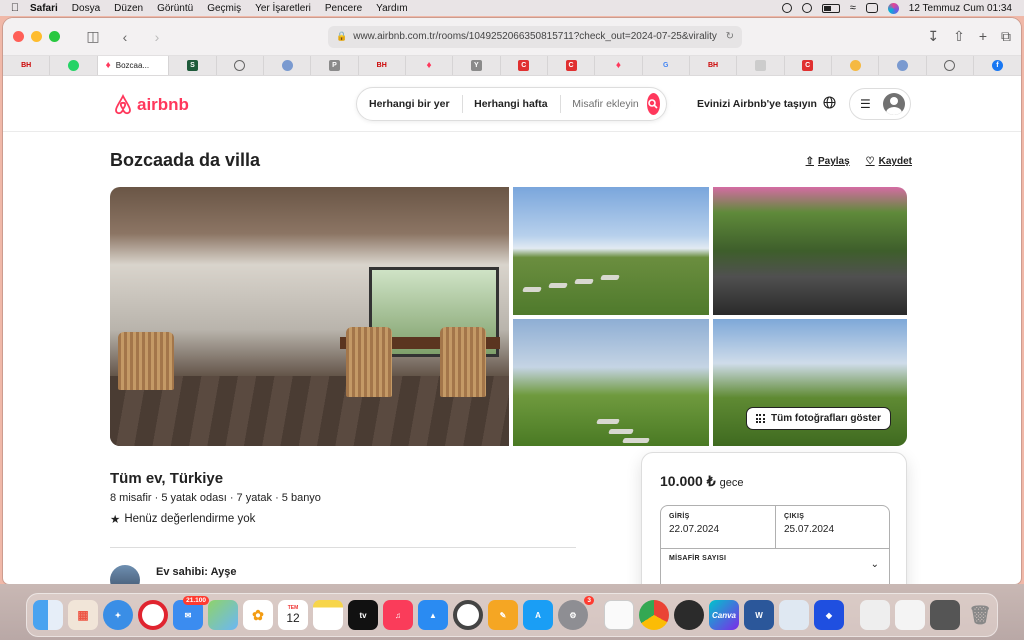 The width and height of the screenshot is (1024, 640). I want to click on trash-icon: 🗑, so click(980, 615).